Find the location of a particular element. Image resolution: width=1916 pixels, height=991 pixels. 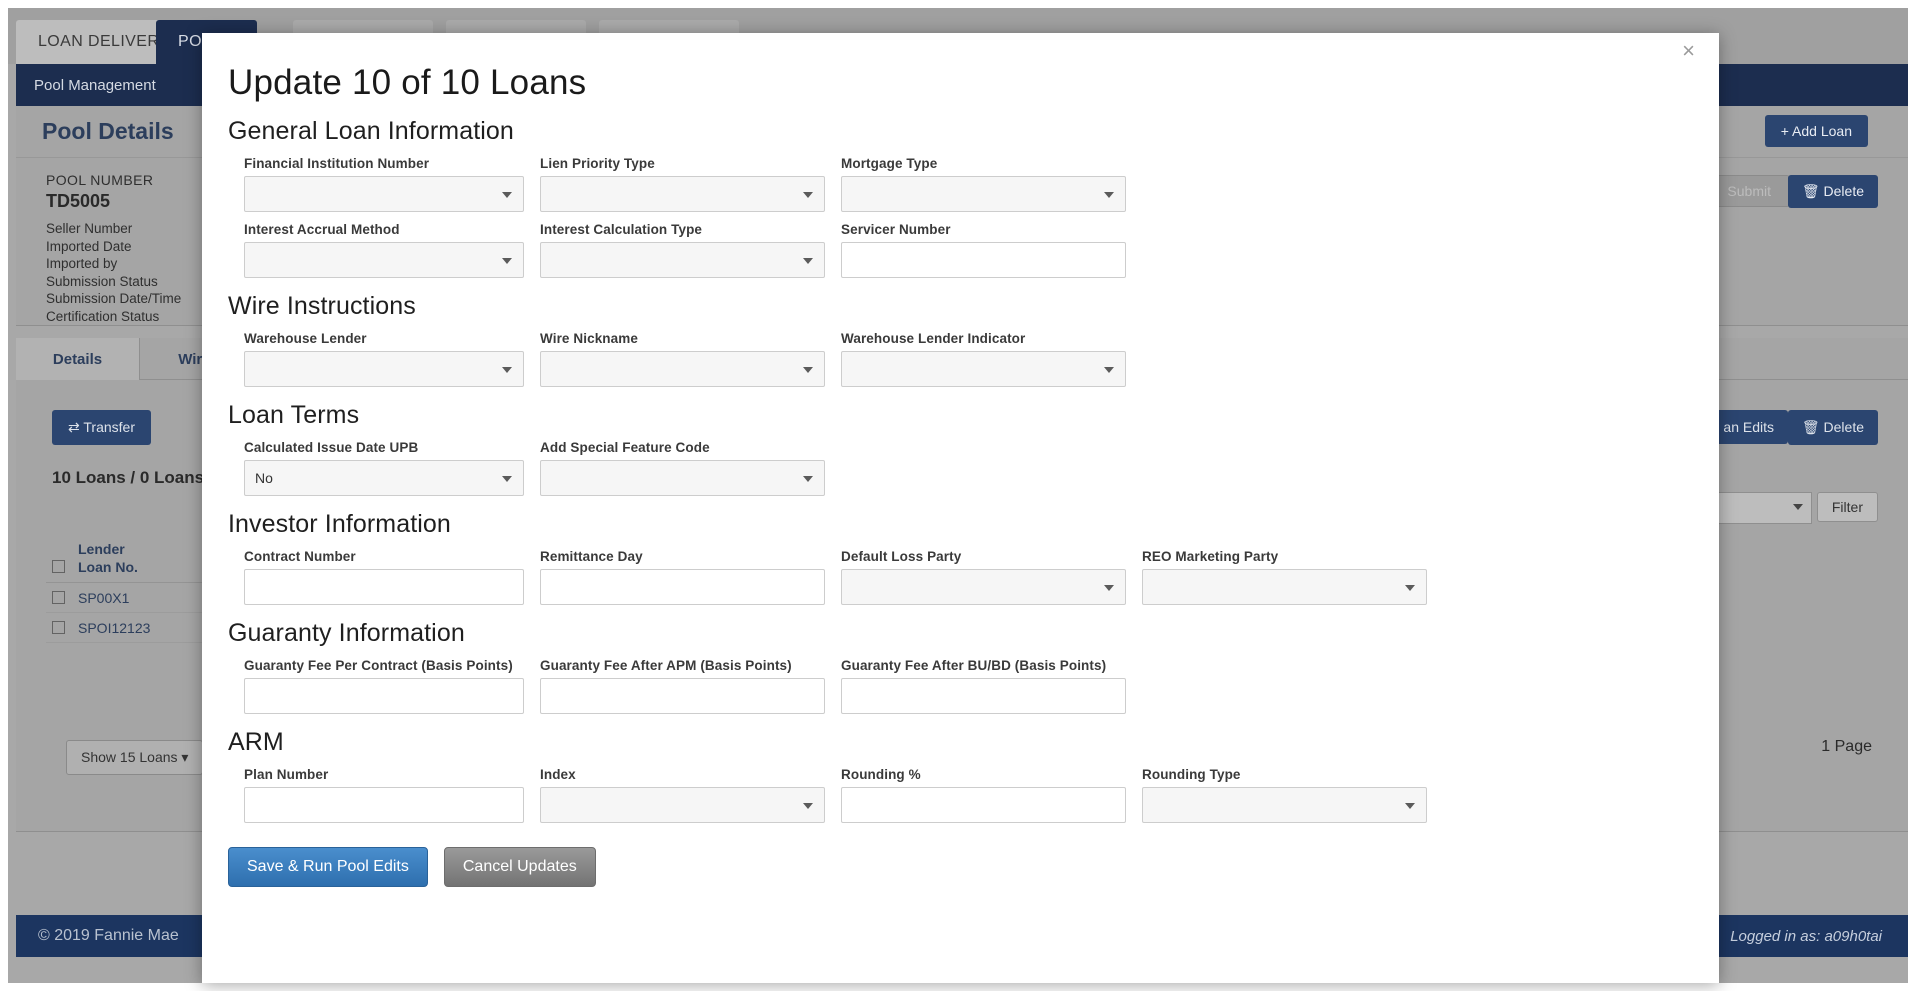

form-field: Add Special Feature Code is located at coordinates (682, 468).